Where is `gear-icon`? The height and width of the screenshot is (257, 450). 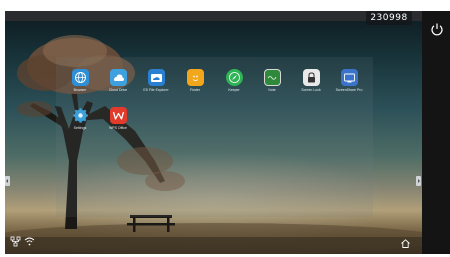 gear-icon is located at coordinates (80, 115).